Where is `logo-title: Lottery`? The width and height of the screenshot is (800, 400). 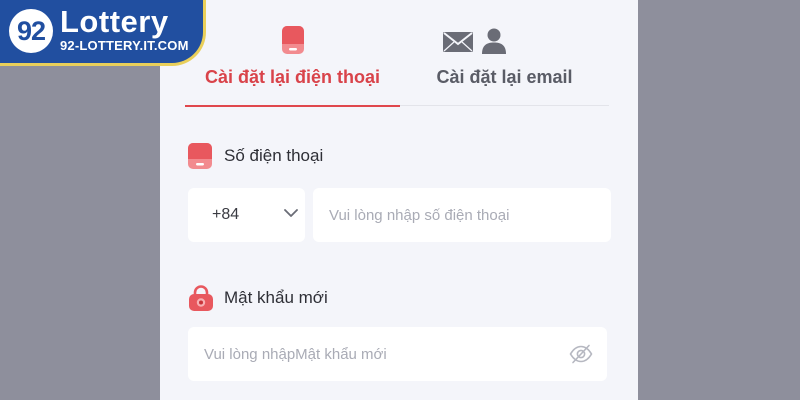 logo-title: Lottery is located at coordinates (114, 21).